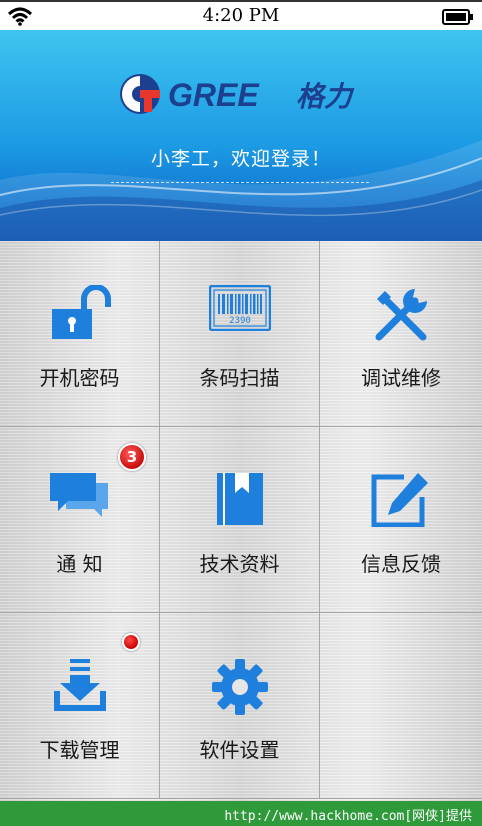  I want to click on svg-text: GREE, so click(214, 95).